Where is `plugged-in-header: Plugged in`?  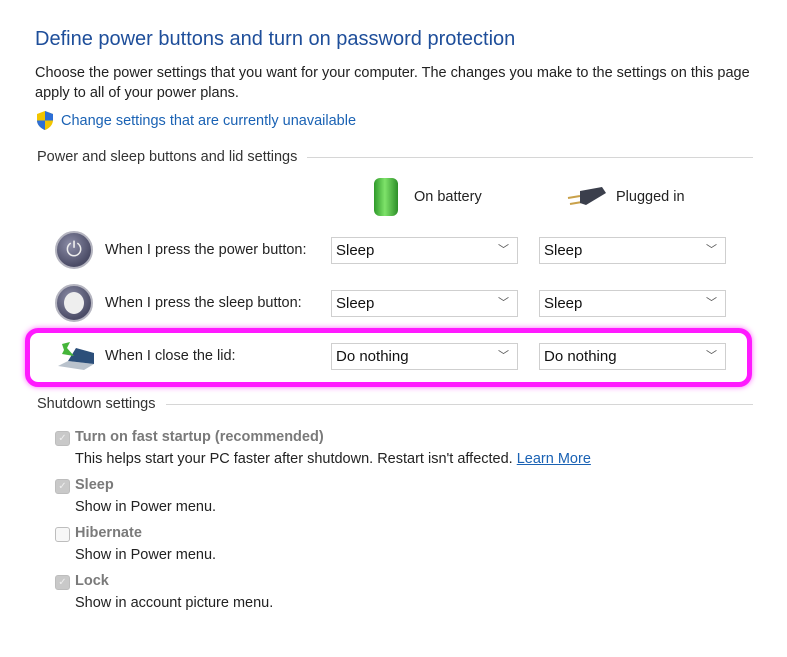 plugged-in-header: Plugged in is located at coordinates (650, 197).